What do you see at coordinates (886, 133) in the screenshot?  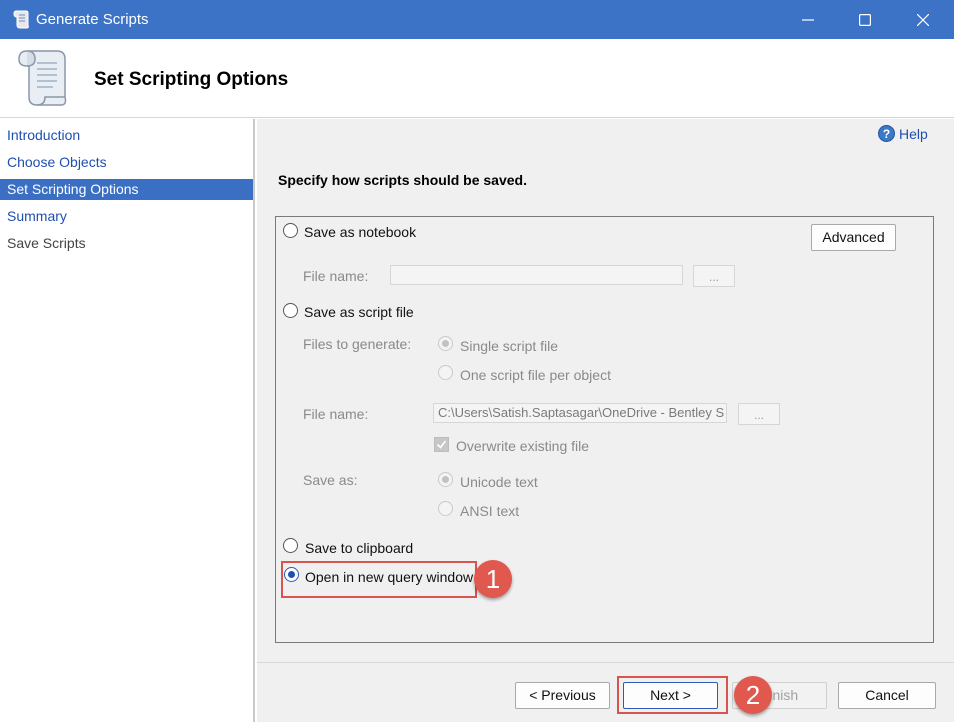 I see `help-icon: ?` at bounding box center [886, 133].